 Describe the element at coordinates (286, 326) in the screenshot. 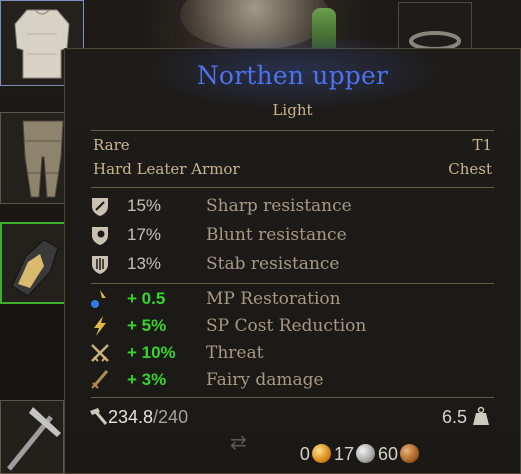

I see `bonus-label: SP Cost Reduction` at that location.